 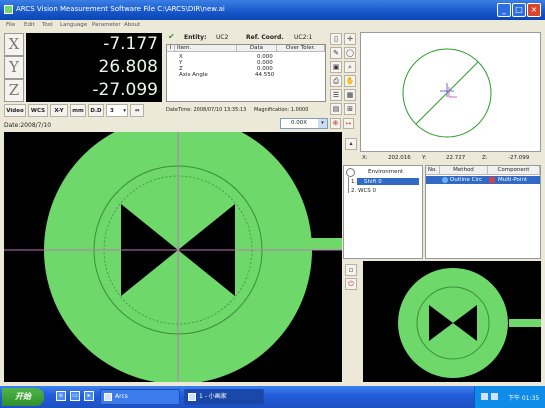 I want to click on minimize-button: _, so click(x=504, y=10).